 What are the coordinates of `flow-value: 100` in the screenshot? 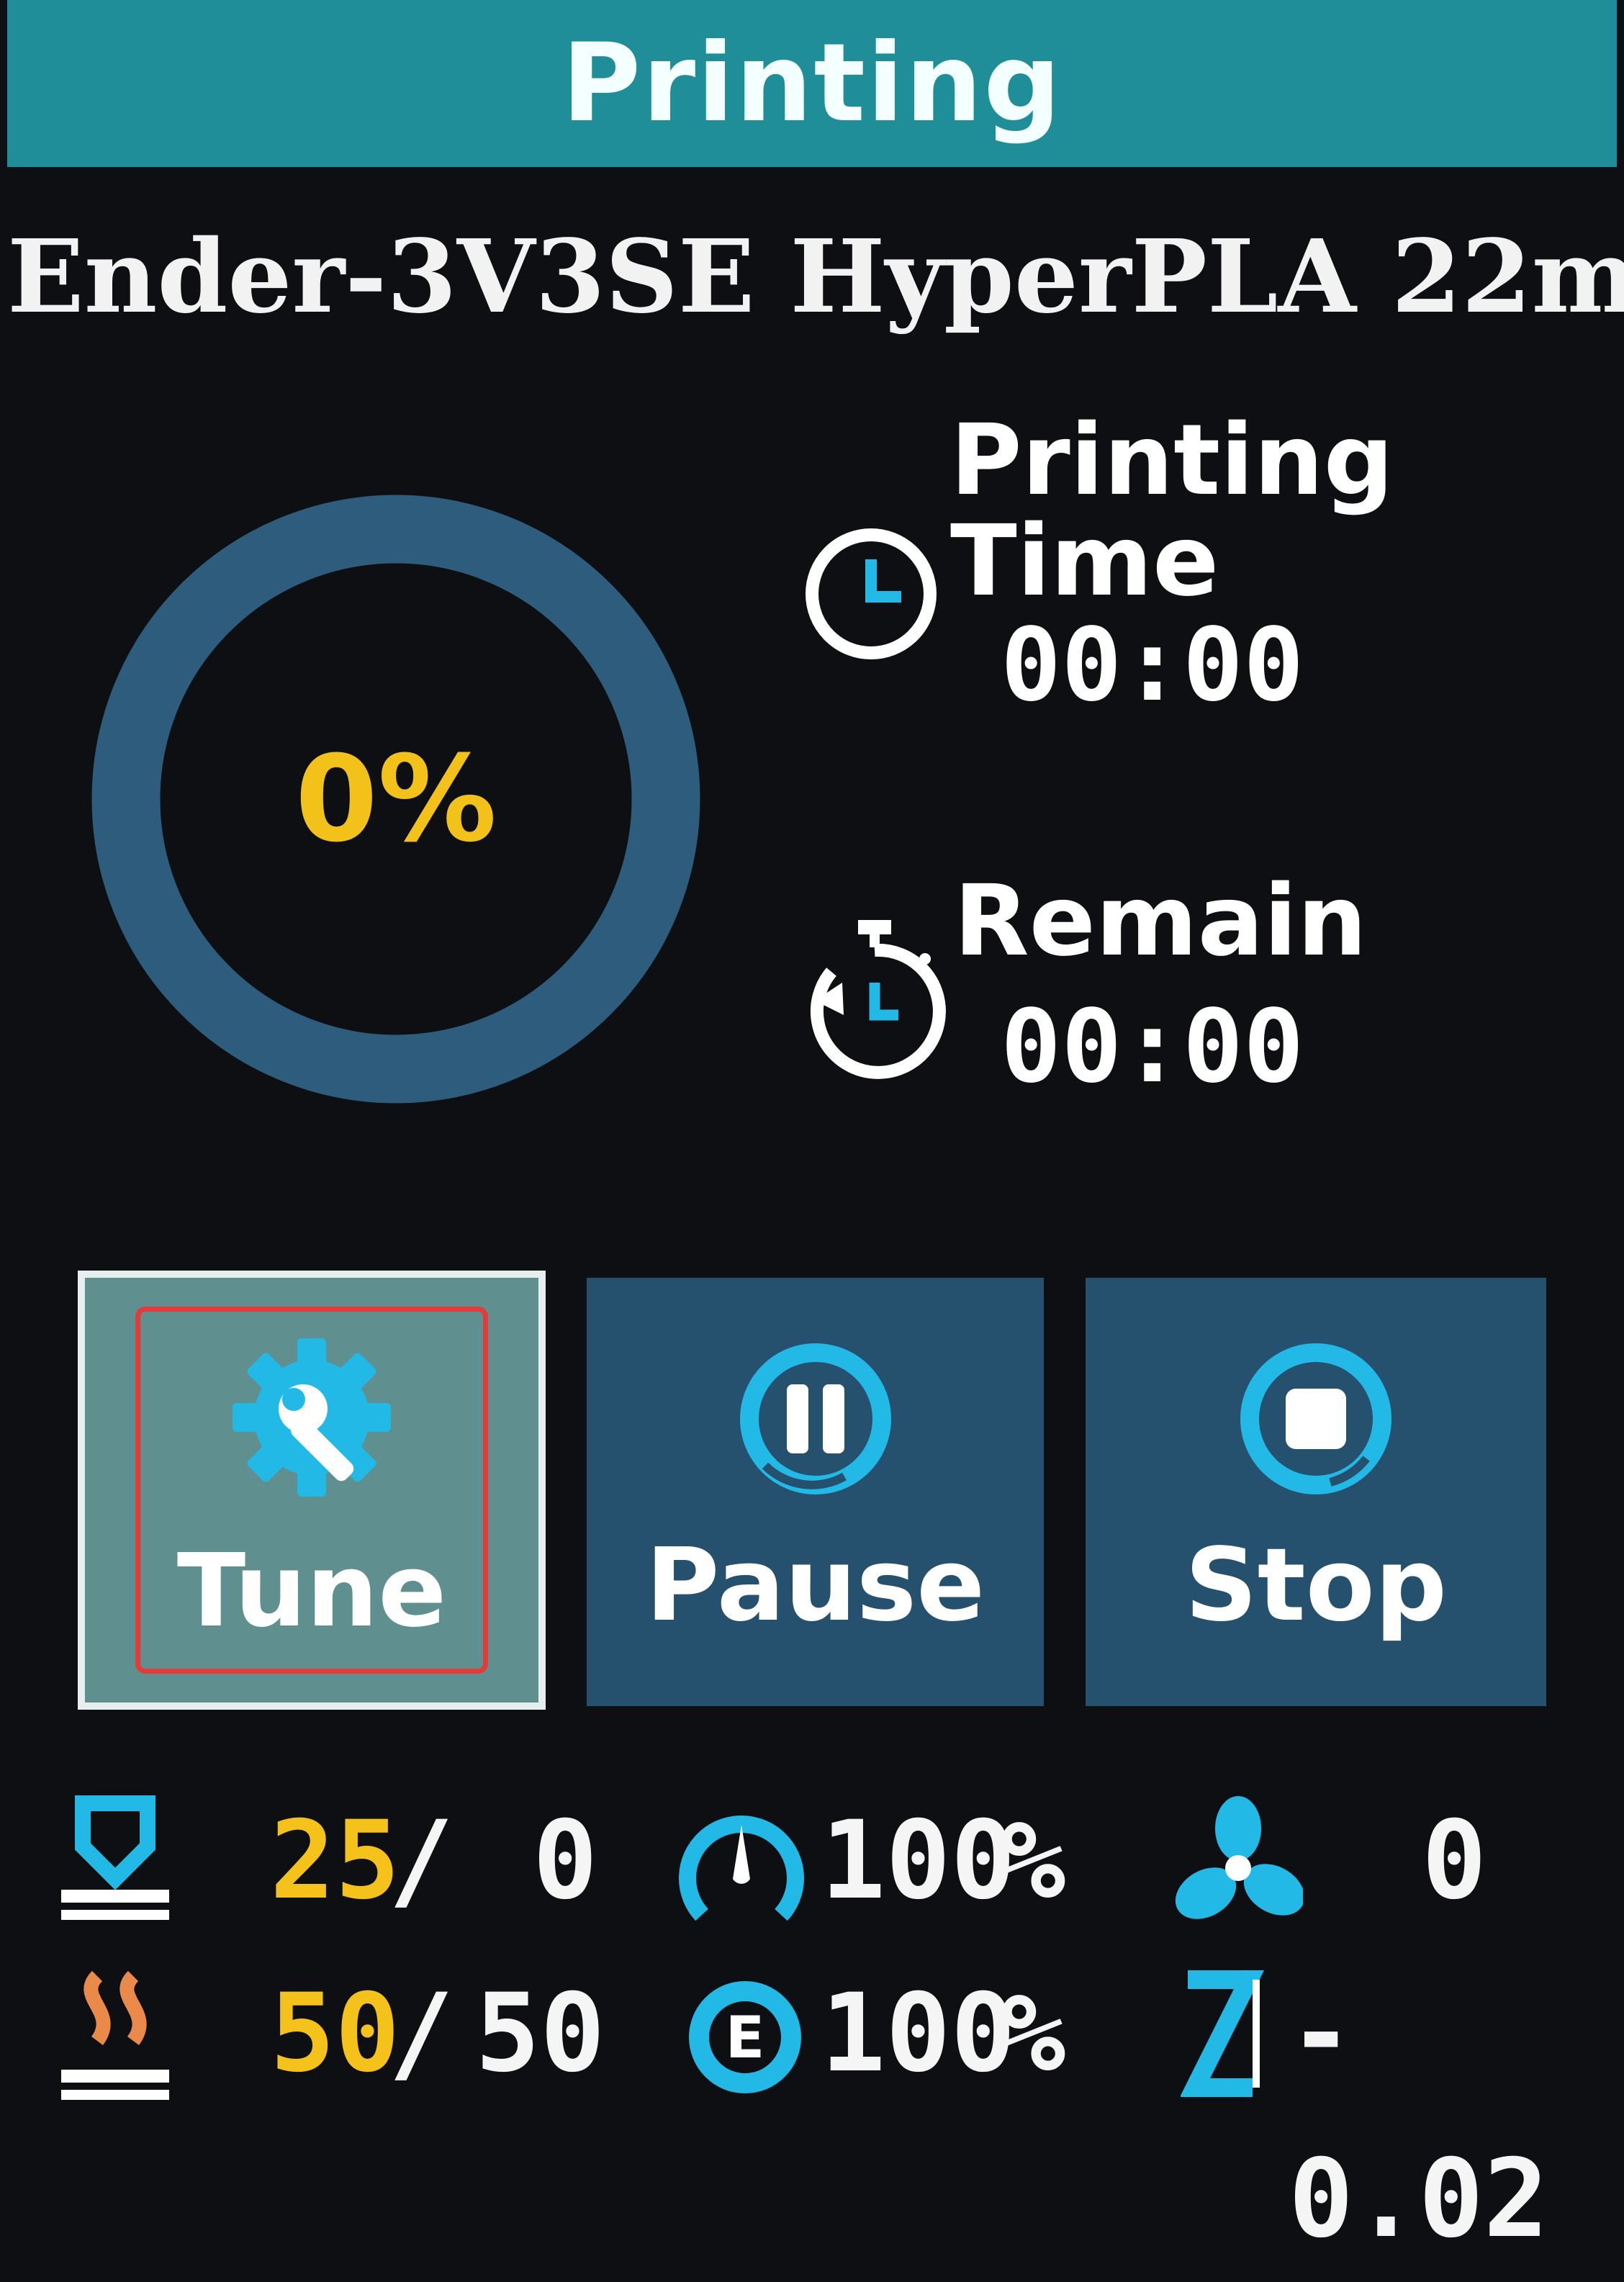 It's located at (918, 2033).